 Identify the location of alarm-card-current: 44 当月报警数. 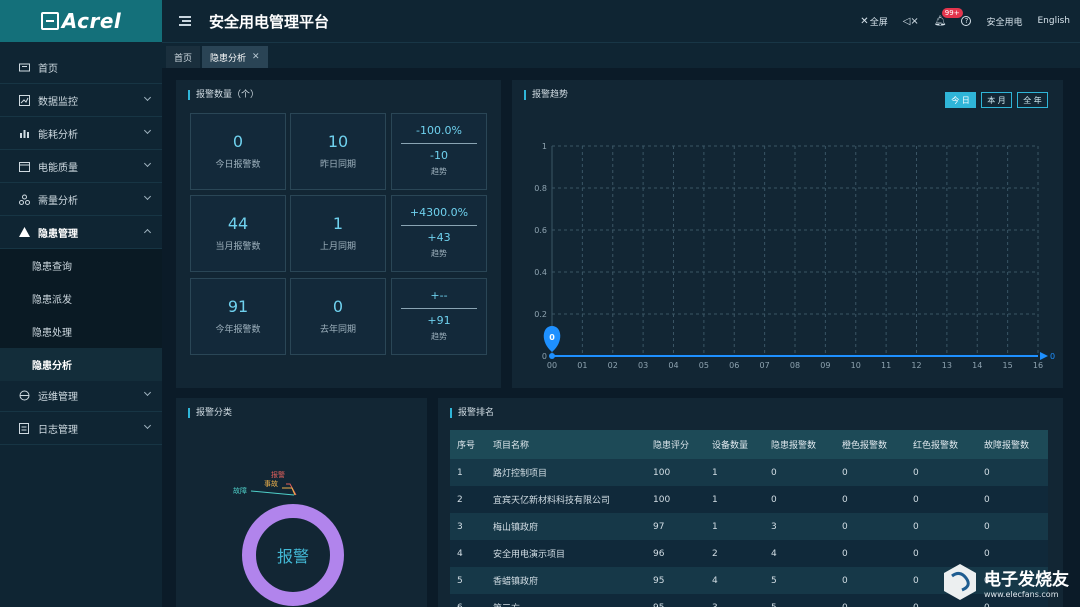
(238, 233).